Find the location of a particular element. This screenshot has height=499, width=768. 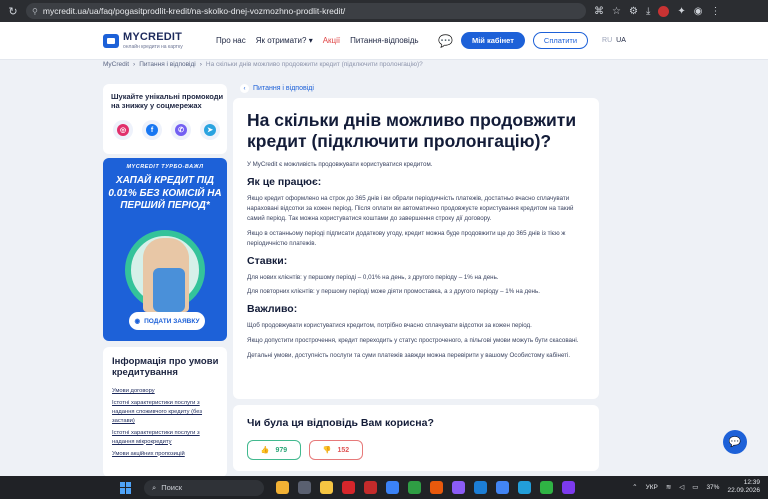

menu-icon: ⋮ is located at coordinates (715, 11).